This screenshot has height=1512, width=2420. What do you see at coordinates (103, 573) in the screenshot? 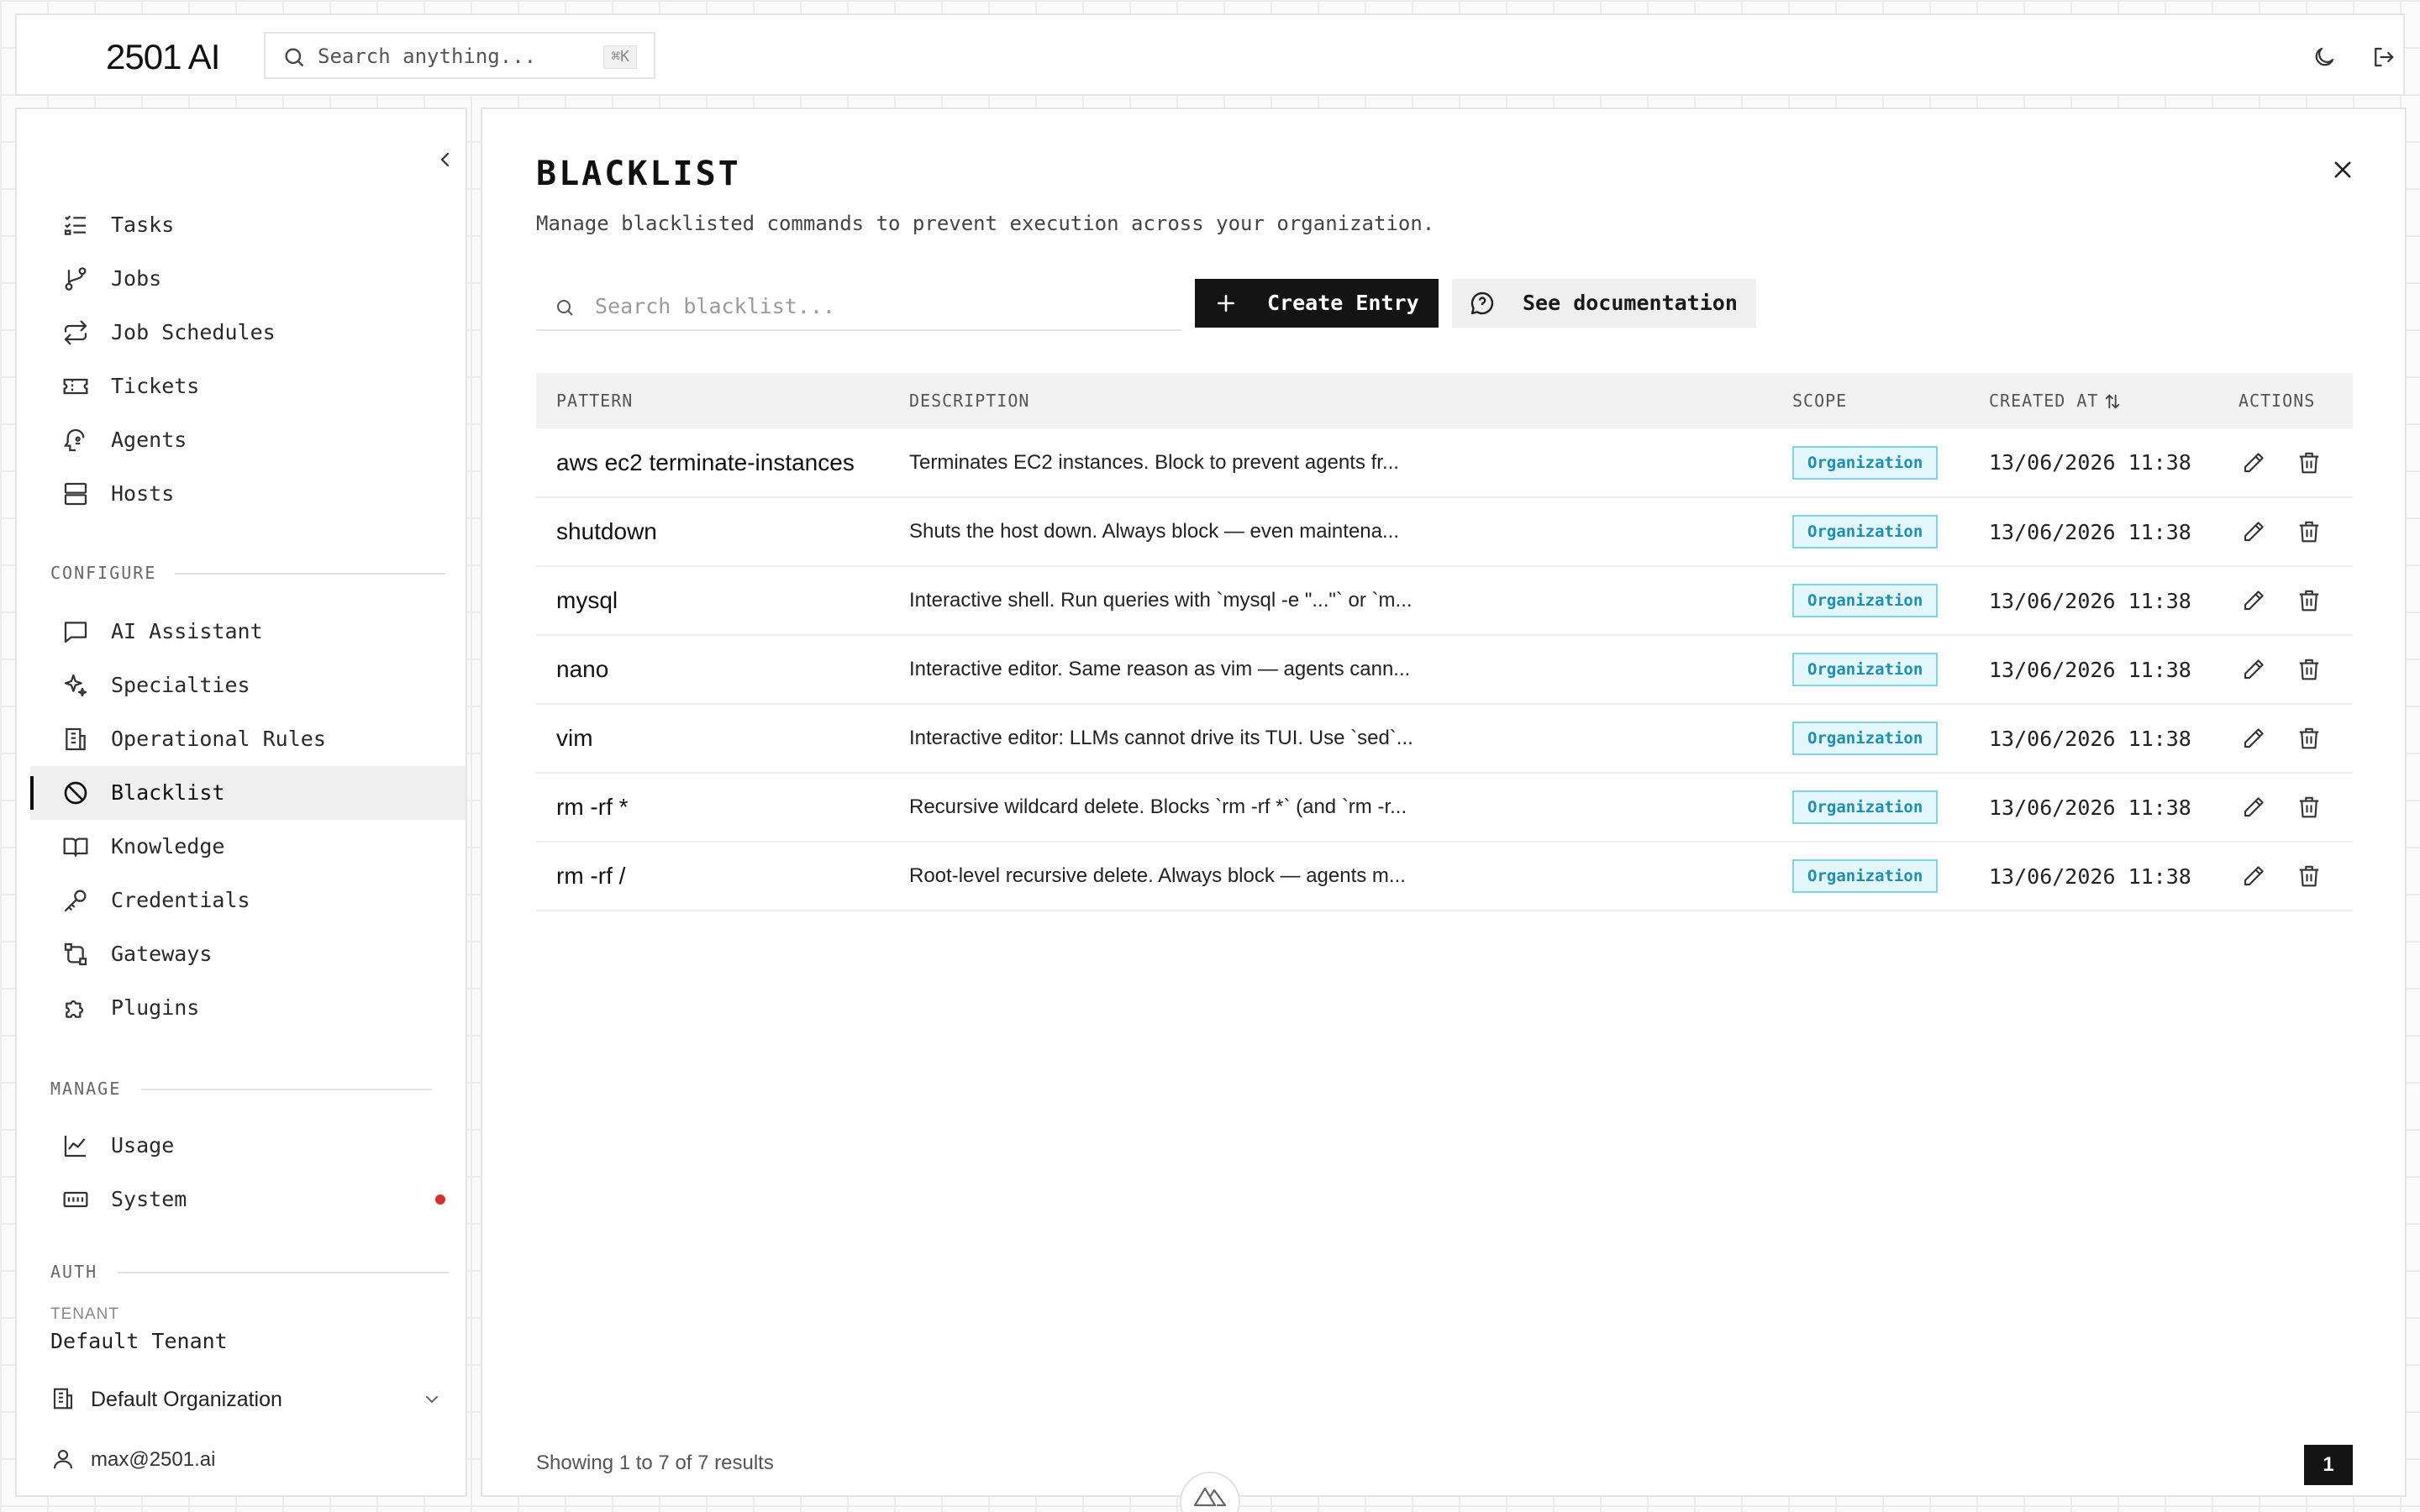
I see `section-configure: CONFIGURE` at bounding box center [103, 573].